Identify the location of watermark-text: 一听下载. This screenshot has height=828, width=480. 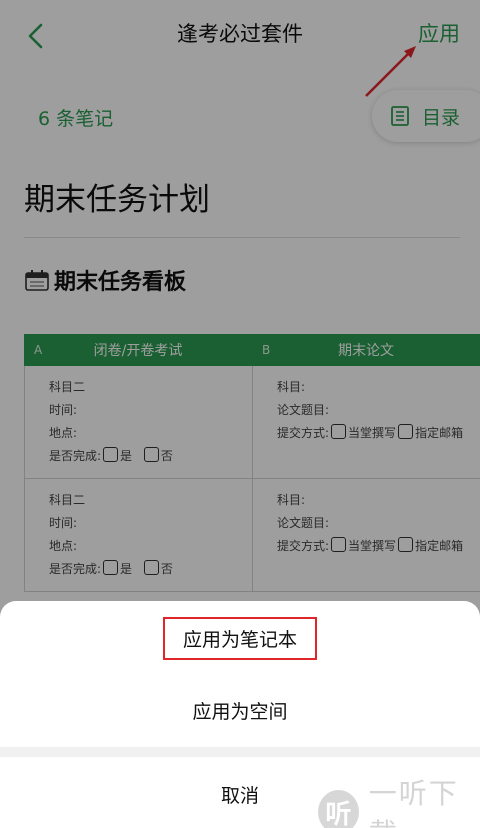
(413, 802).